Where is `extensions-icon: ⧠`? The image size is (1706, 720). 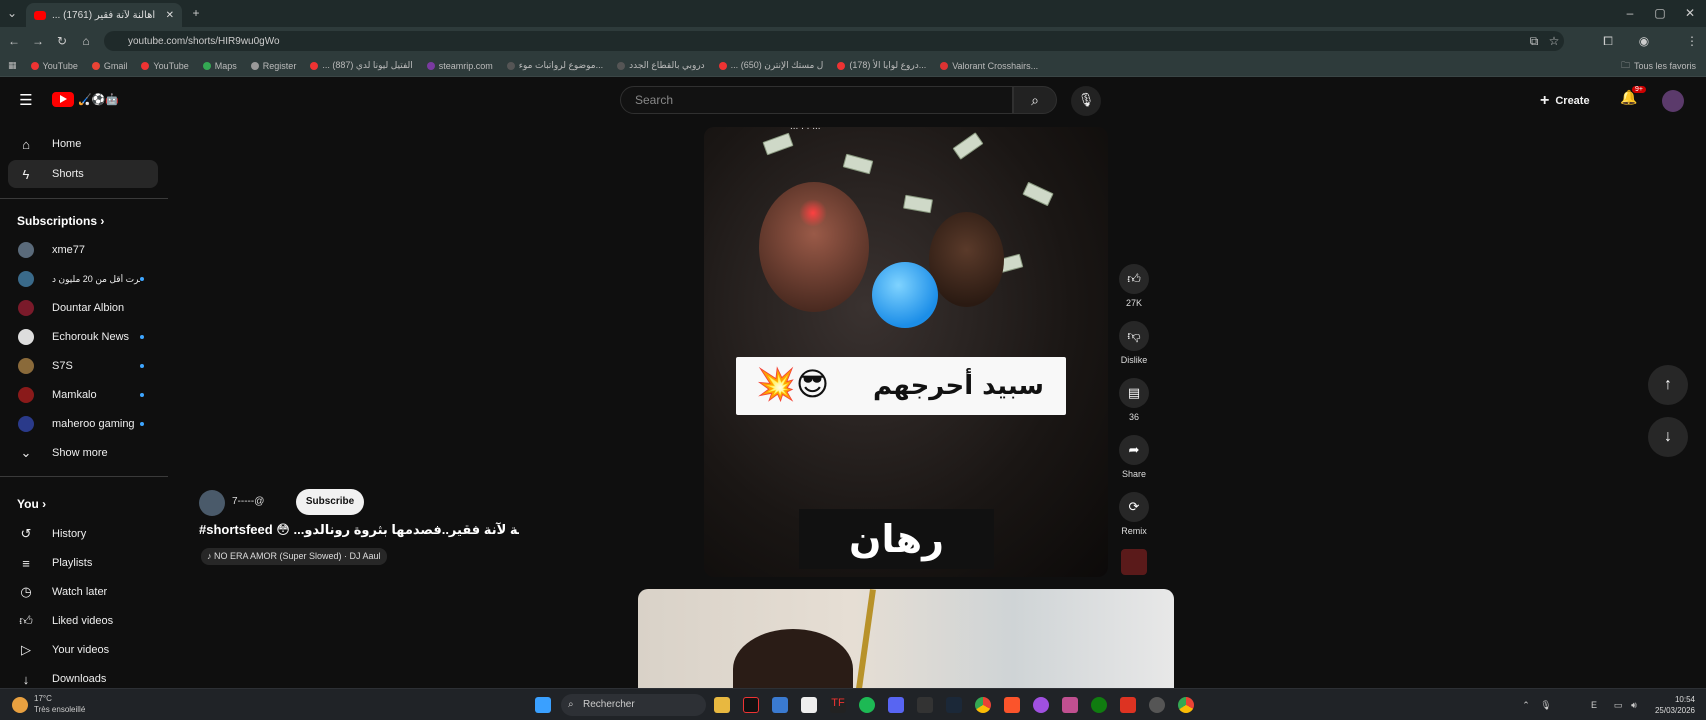
extensions-icon: ⧠ is located at coordinates (1608, 41).